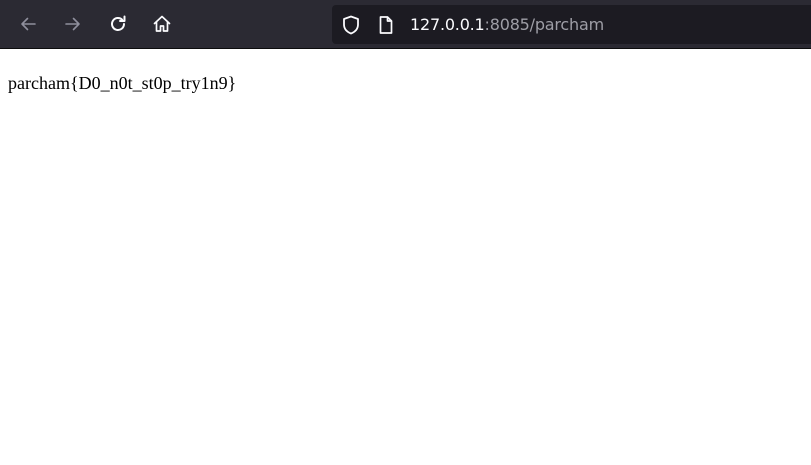 Image resolution: width=811 pixels, height=465 pixels. I want to click on url-port-path: :8085/parcham, so click(544, 24).